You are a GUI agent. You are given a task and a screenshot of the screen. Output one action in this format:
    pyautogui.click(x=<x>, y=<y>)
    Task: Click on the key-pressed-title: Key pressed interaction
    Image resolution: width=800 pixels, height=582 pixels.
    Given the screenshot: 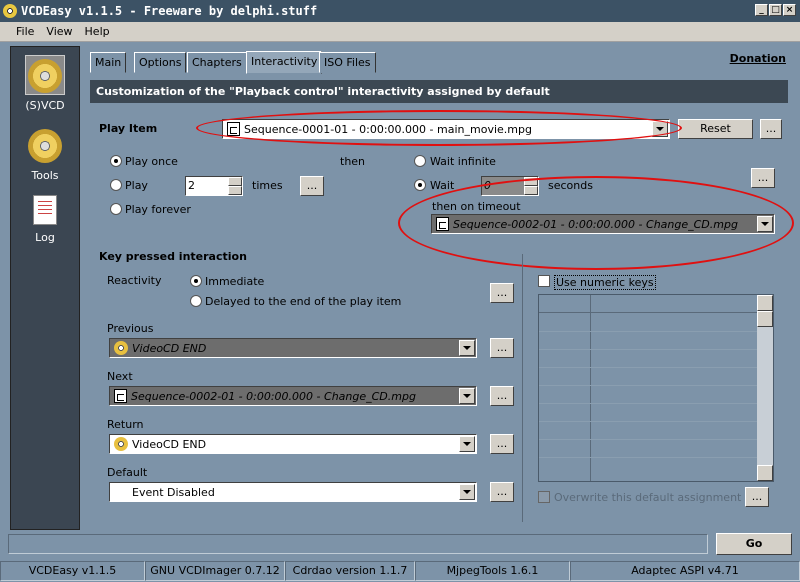 What is the action you would take?
    pyautogui.click(x=173, y=256)
    